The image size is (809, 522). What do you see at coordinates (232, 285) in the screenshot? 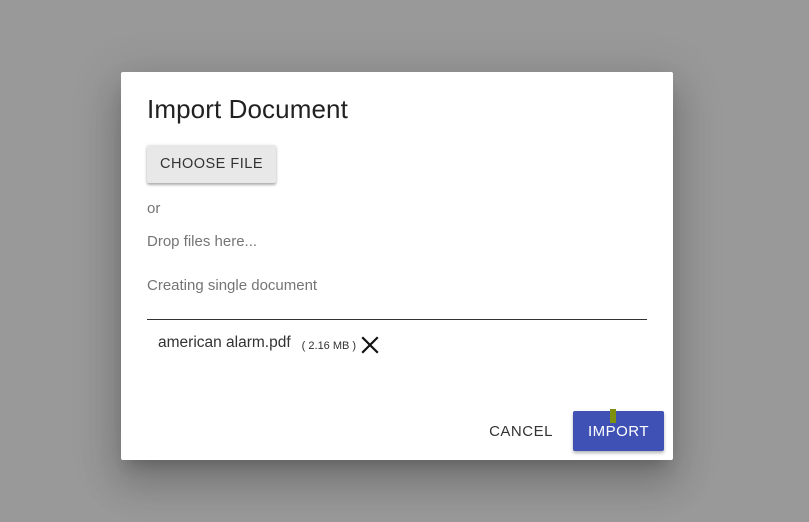
I see `import-mode-text: Creating single document` at bounding box center [232, 285].